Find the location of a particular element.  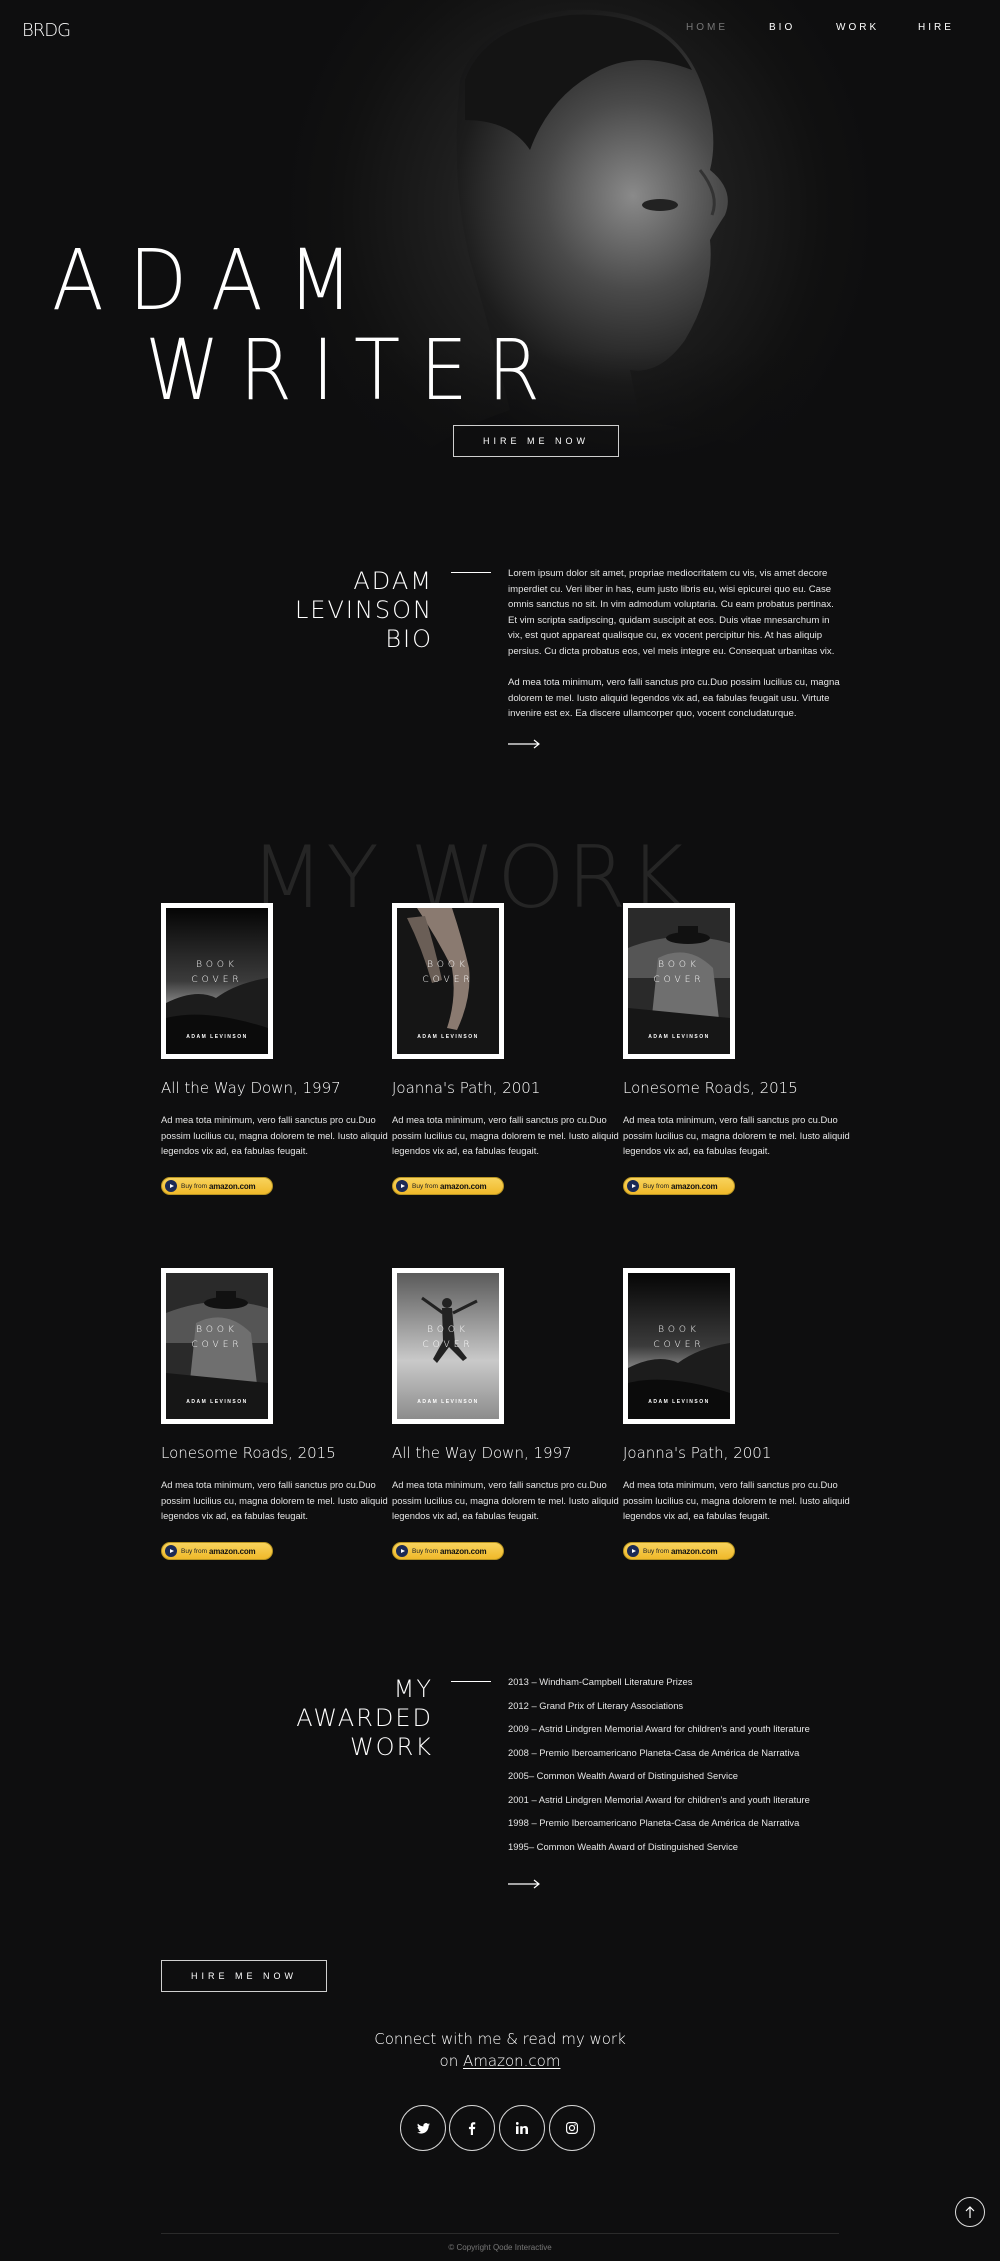

hire-me-footer-button: HIRE ME NOW is located at coordinates (244, 1976).